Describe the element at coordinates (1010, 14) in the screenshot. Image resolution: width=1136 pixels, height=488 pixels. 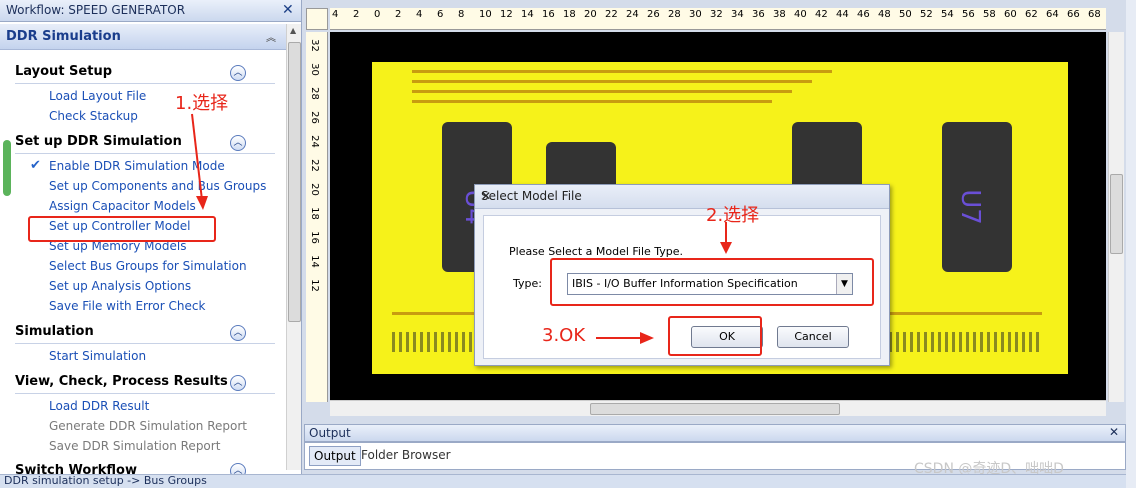
I see `ruler-tick-label: 60` at that location.